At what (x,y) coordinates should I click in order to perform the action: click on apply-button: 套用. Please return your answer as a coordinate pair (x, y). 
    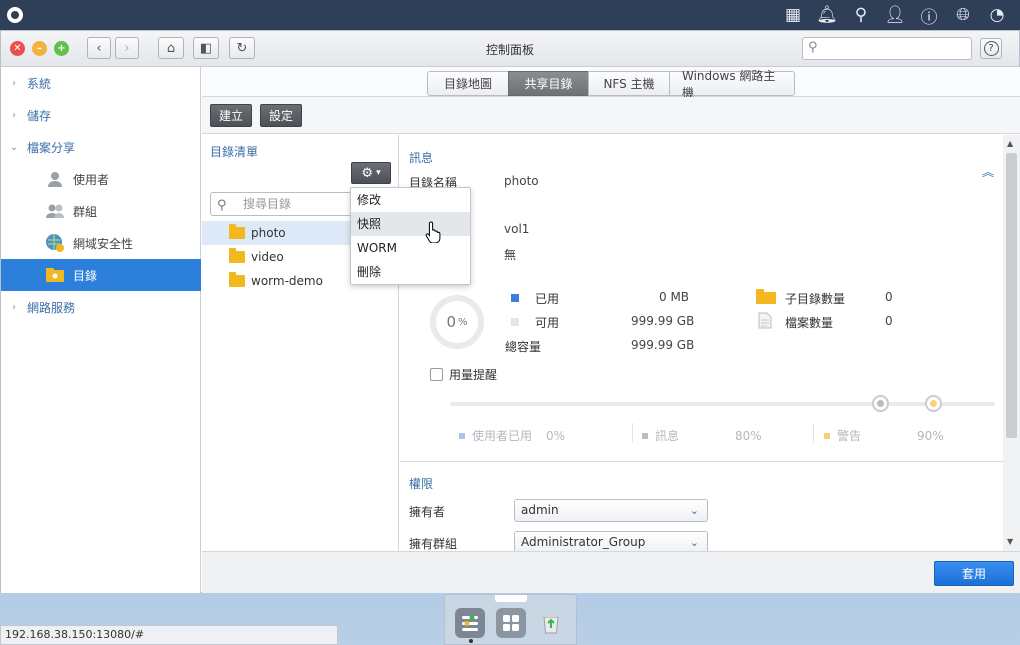
    Looking at the image, I should click on (974, 573).